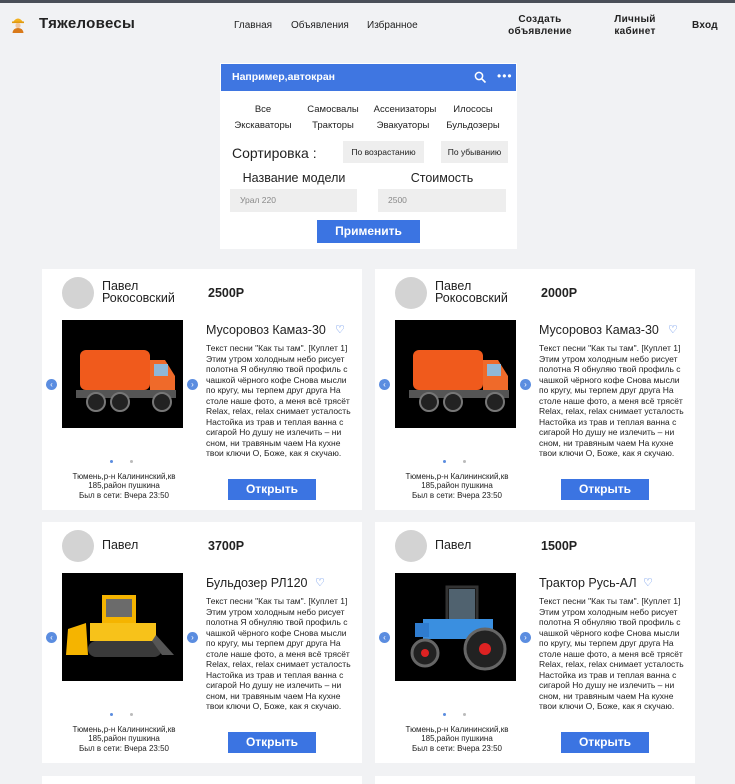  What do you see at coordinates (226, 293) in the screenshot?
I see `price: 2500Р` at bounding box center [226, 293].